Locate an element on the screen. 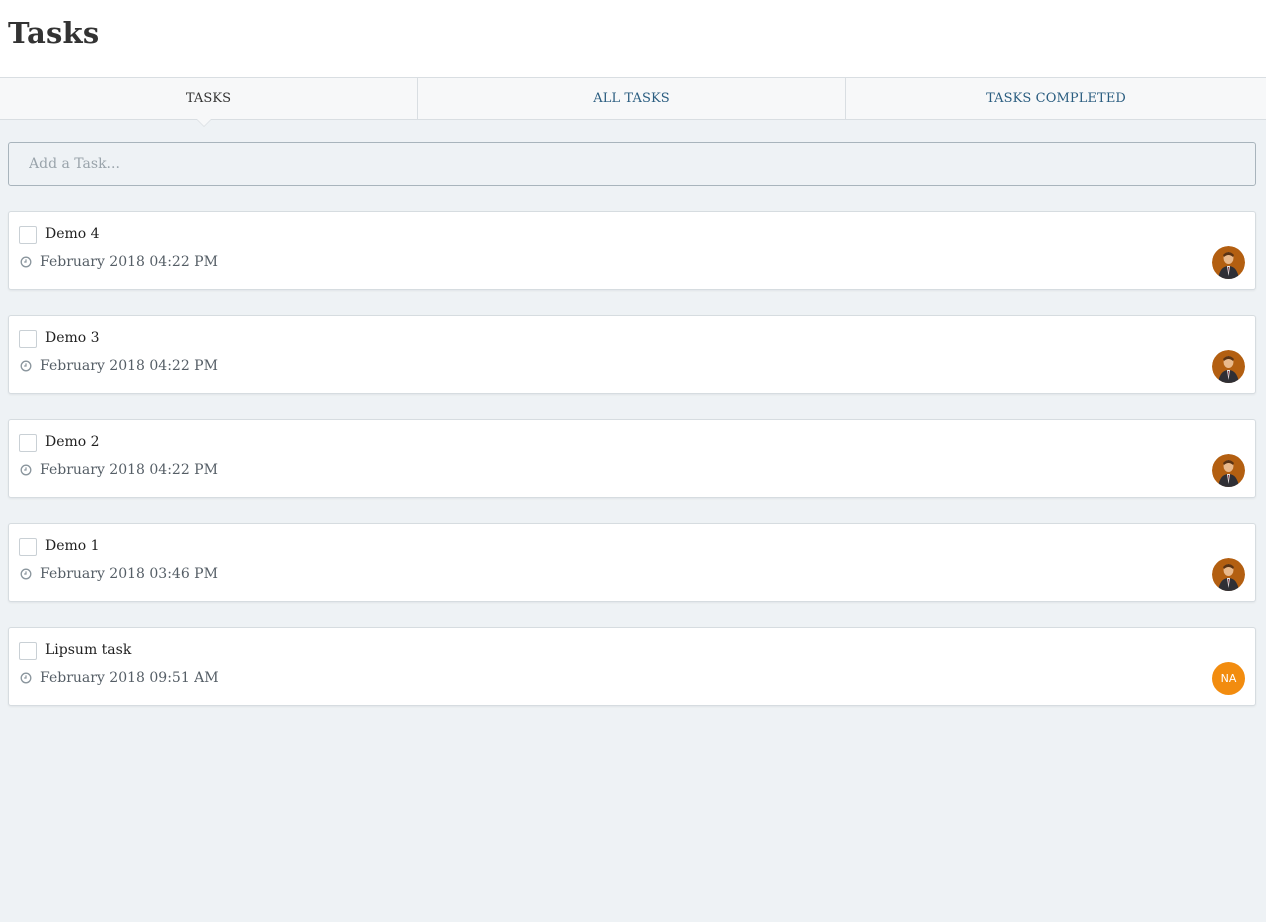 The height and width of the screenshot is (922, 1266). task-item: Demo 4 February 2018 04:22 PM is located at coordinates (632, 250).